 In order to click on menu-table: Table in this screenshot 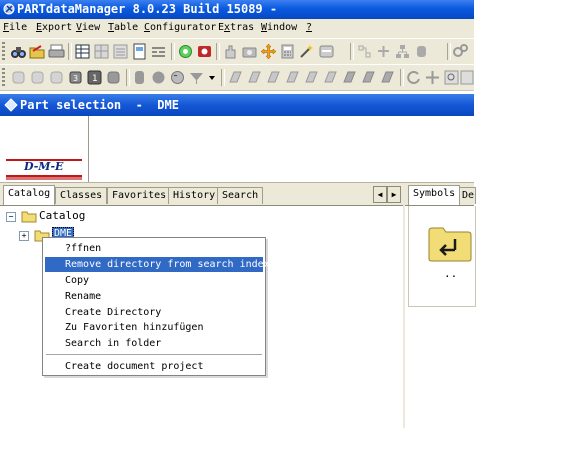, I will do `click(123, 27)`.